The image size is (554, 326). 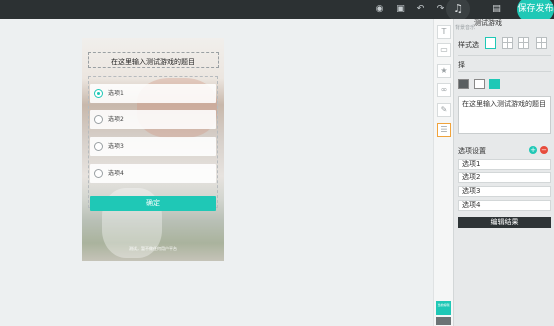 What do you see at coordinates (153, 119) in the screenshot?
I see `option-2: 选项2` at bounding box center [153, 119].